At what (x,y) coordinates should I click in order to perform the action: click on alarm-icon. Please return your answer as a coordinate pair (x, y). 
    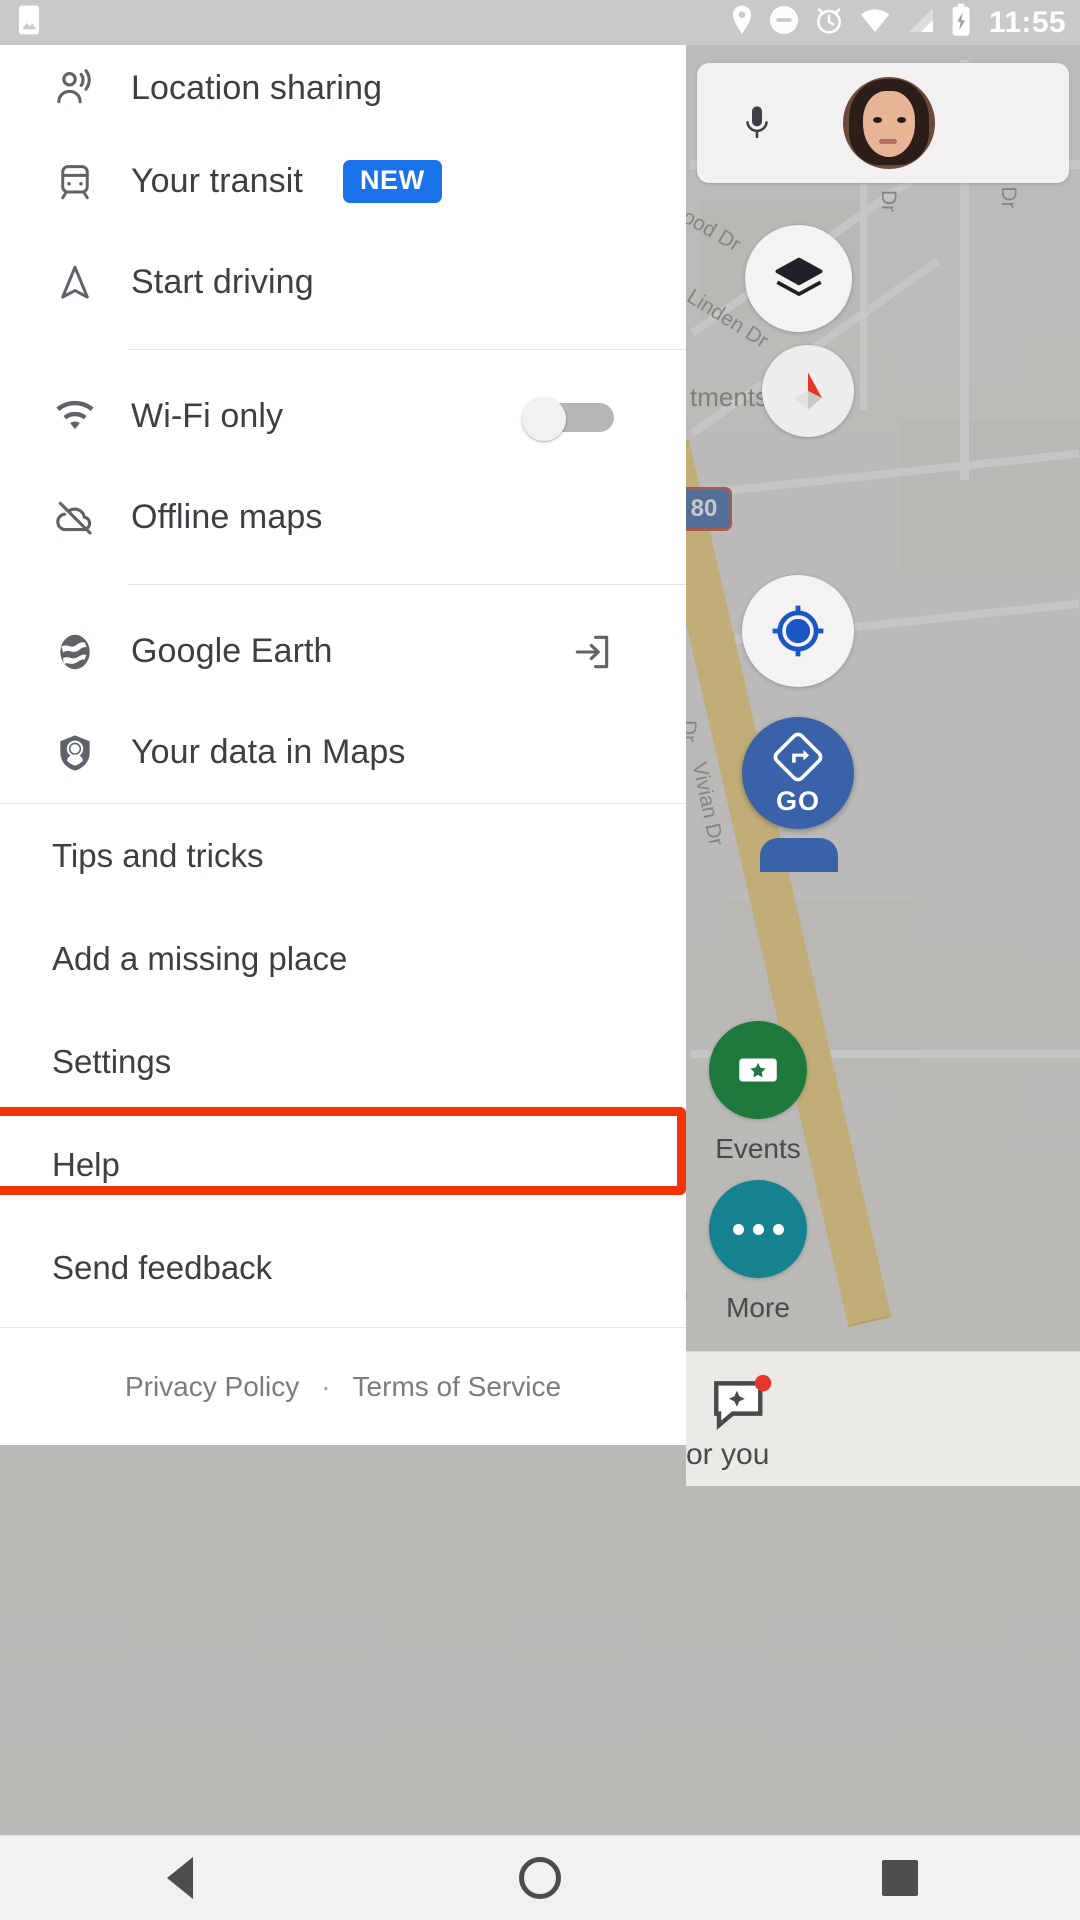
    Looking at the image, I should click on (829, 22).